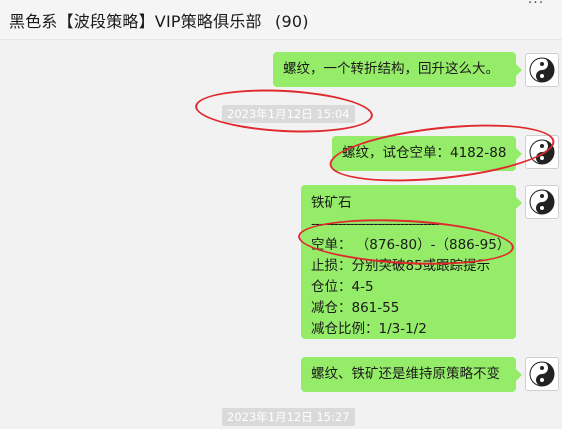 This screenshot has height=429, width=562. What do you see at coordinates (292, 21) in the screenshot?
I see `member-count: (90)` at bounding box center [292, 21].